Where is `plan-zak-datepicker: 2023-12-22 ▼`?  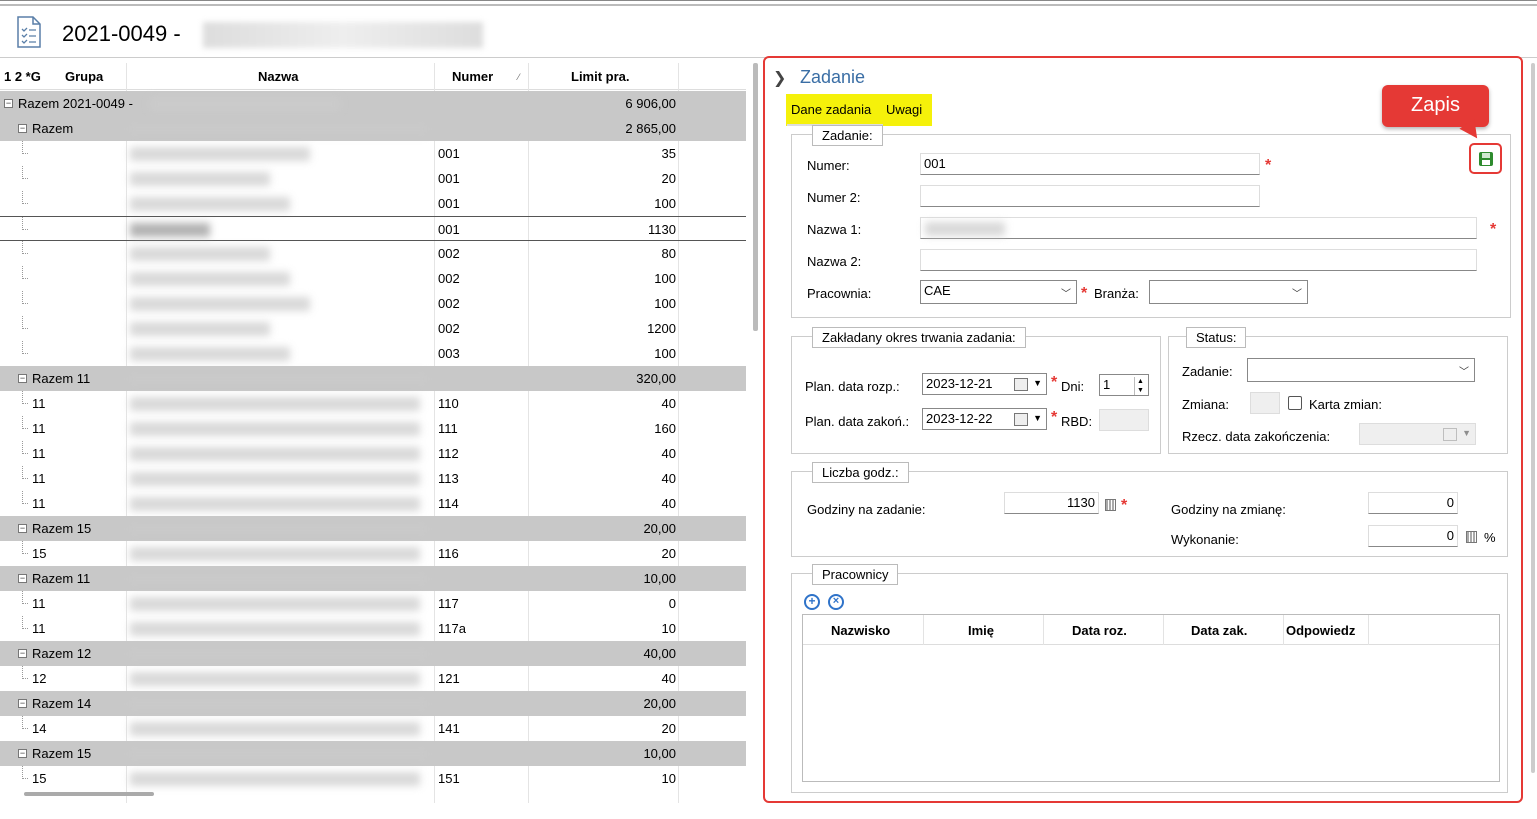 plan-zak-datepicker: 2023-12-22 ▼ is located at coordinates (984, 419).